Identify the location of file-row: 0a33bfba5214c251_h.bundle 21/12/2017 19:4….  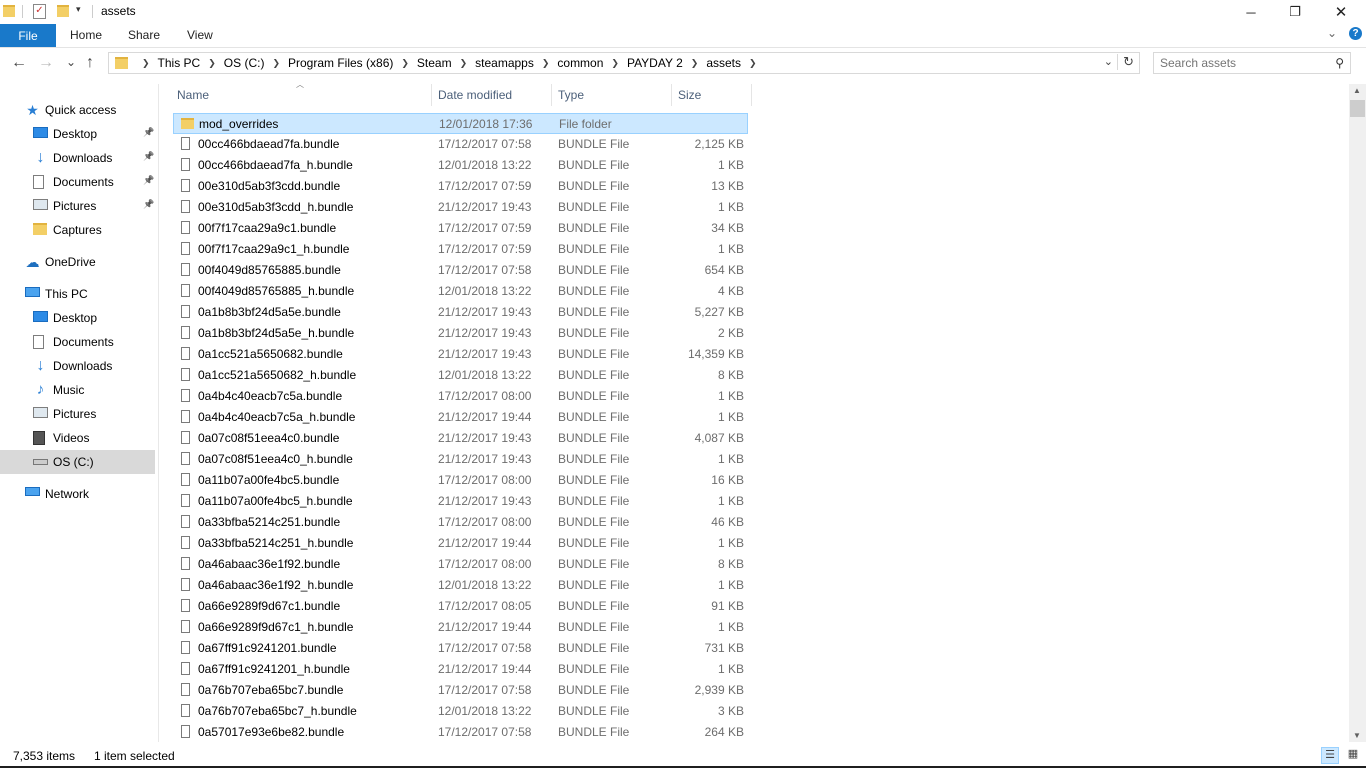
(460, 543).